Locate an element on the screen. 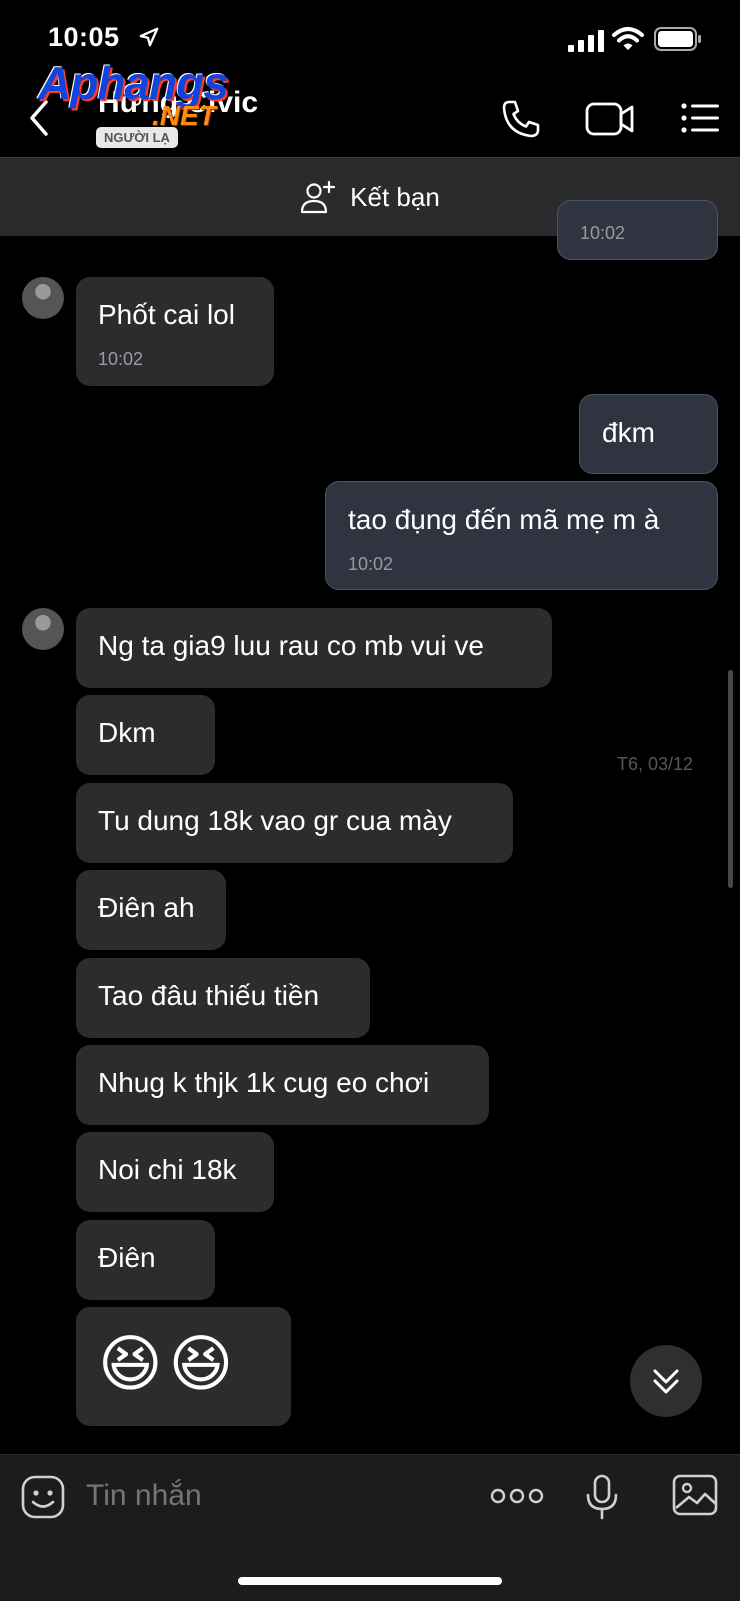 The image size is (740, 1601). message-bubble-incoming: Điên ah is located at coordinates (151, 910).